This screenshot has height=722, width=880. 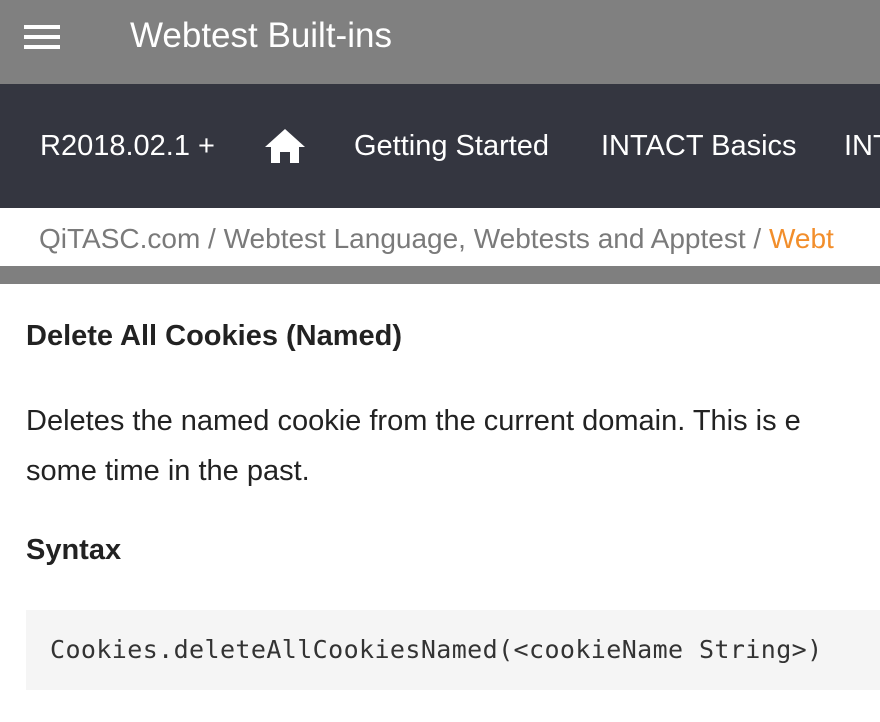 I want to click on breadcrumb-link-qitasc: QiTASC.com, so click(x=119, y=238).